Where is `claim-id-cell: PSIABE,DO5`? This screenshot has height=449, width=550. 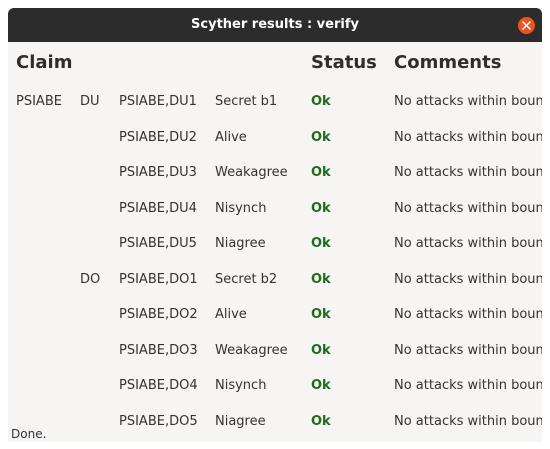 claim-id-cell: PSIABE,DO5 is located at coordinates (158, 421).